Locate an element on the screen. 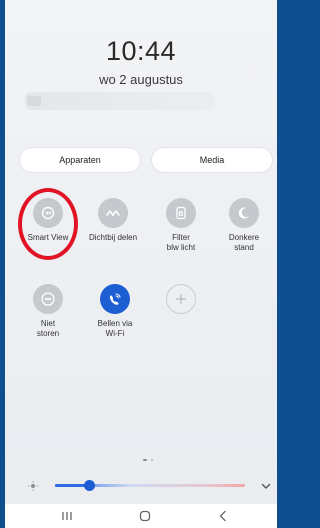  tile-label: Dichtbij delen is located at coordinates (113, 237).